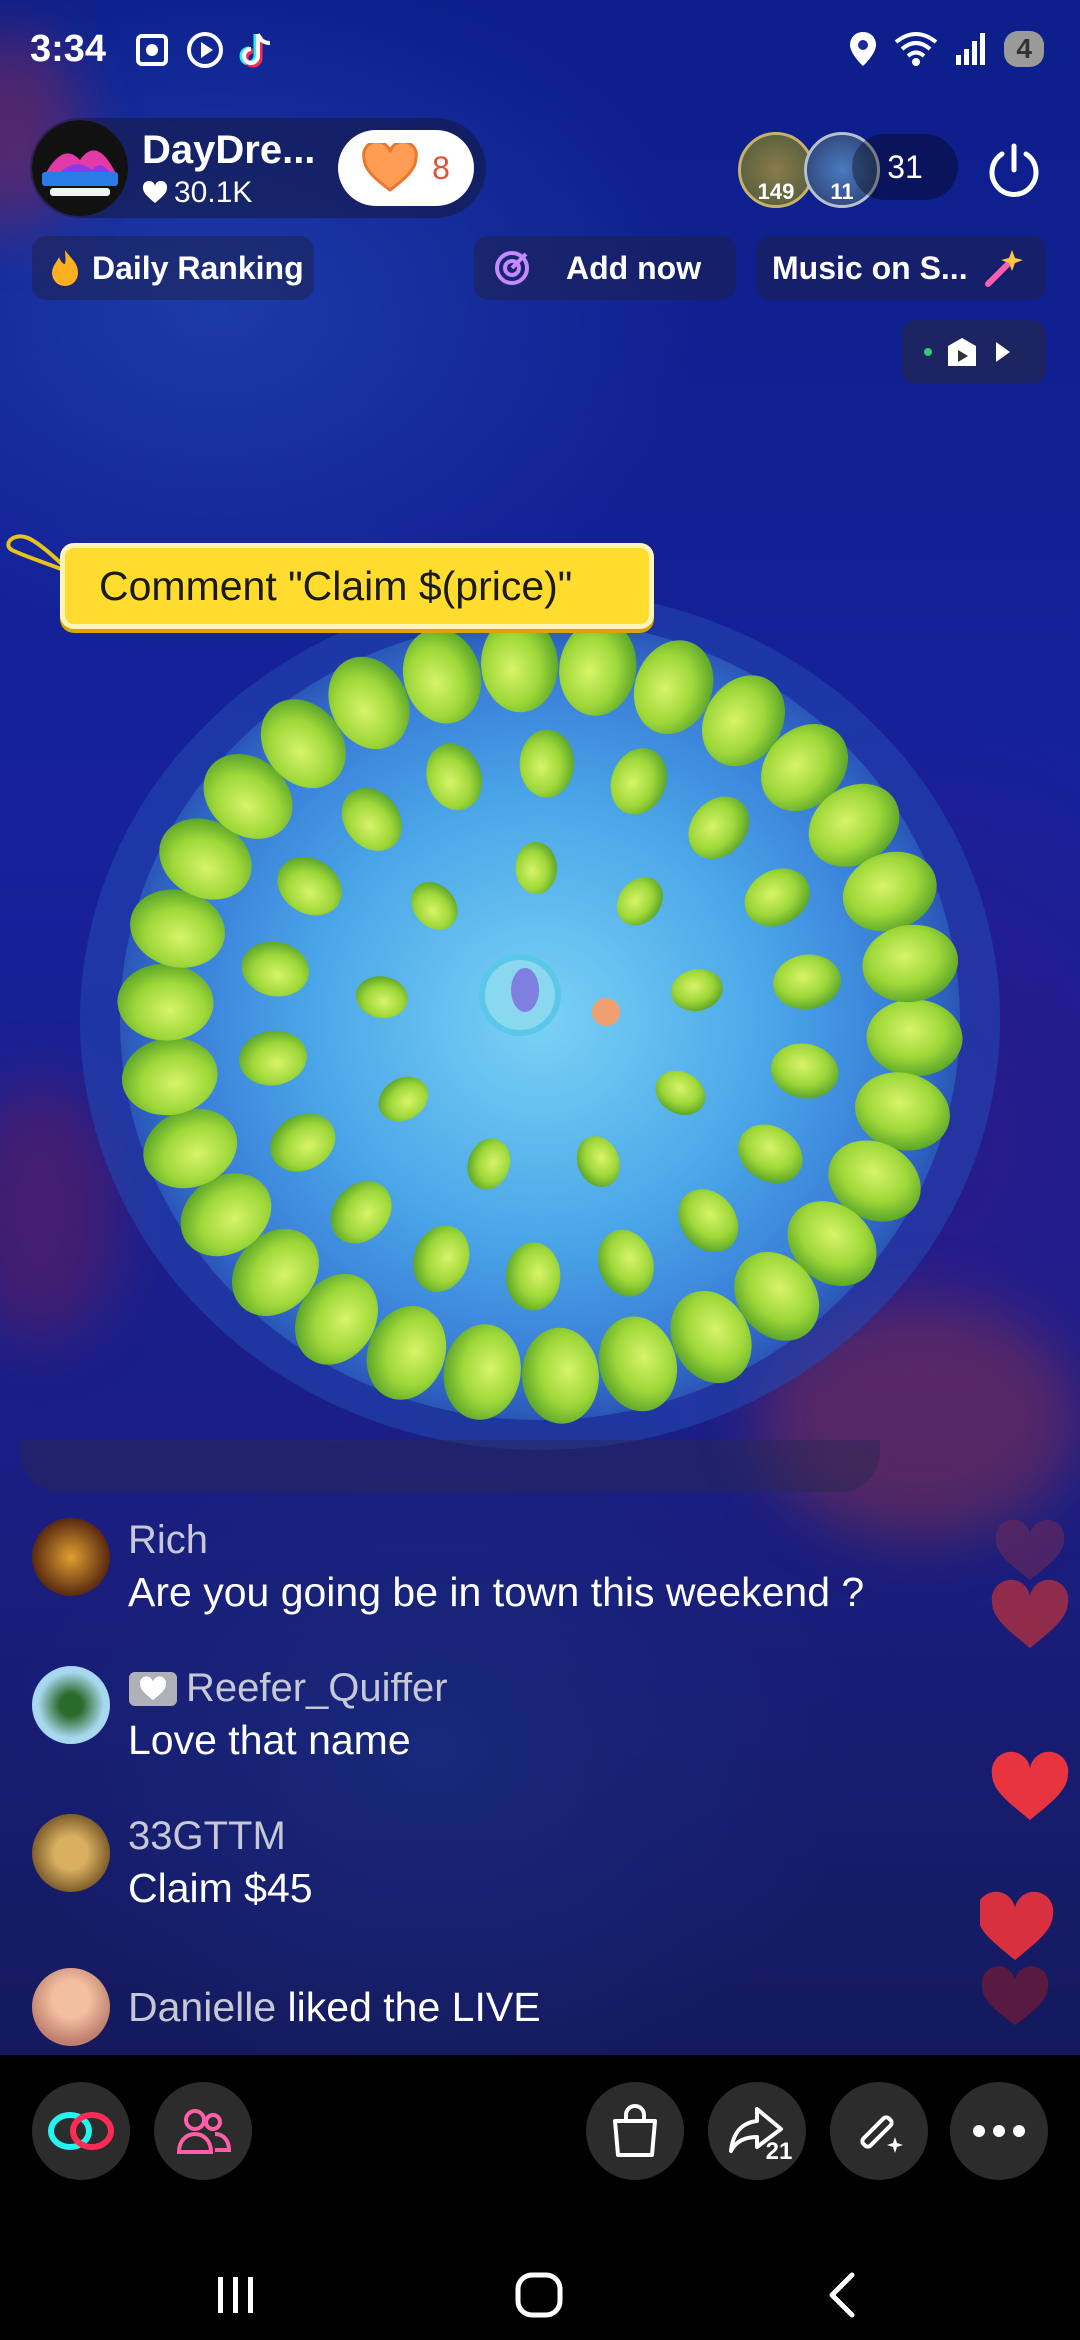 Image resolution: width=1080 pixels, height=2340 pixels. What do you see at coordinates (68, 49) in the screenshot?
I see `status-time: 3:34` at bounding box center [68, 49].